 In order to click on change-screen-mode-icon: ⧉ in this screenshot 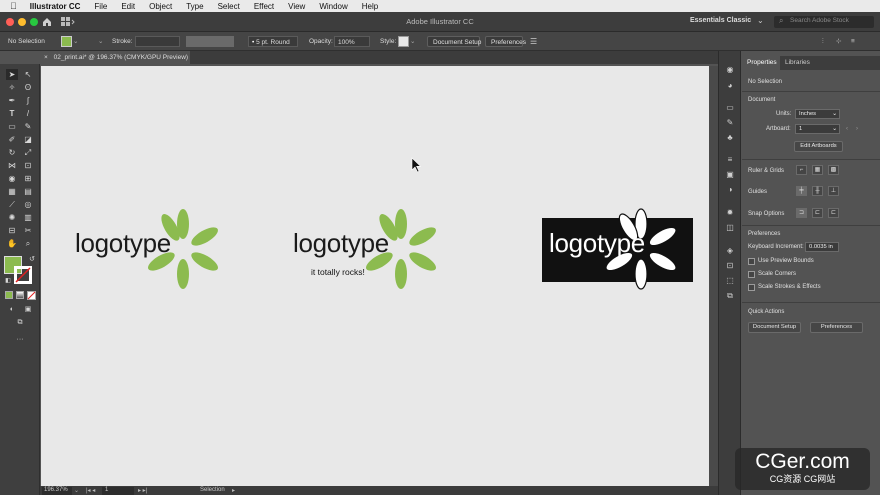, I will do `click(20, 322)`.